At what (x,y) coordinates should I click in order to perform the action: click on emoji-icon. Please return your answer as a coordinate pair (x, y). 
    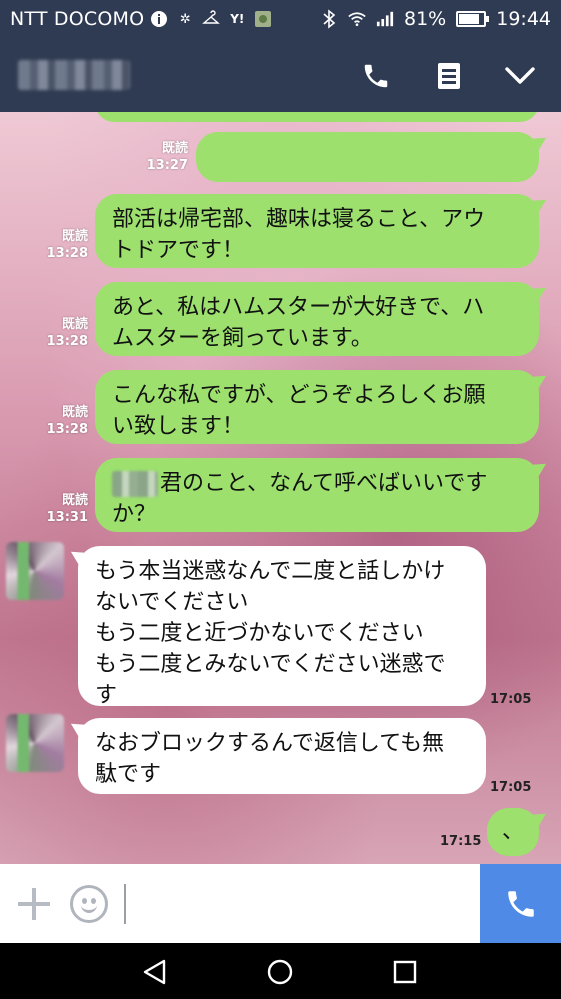
    Looking at the image, I should click on (89, 904).